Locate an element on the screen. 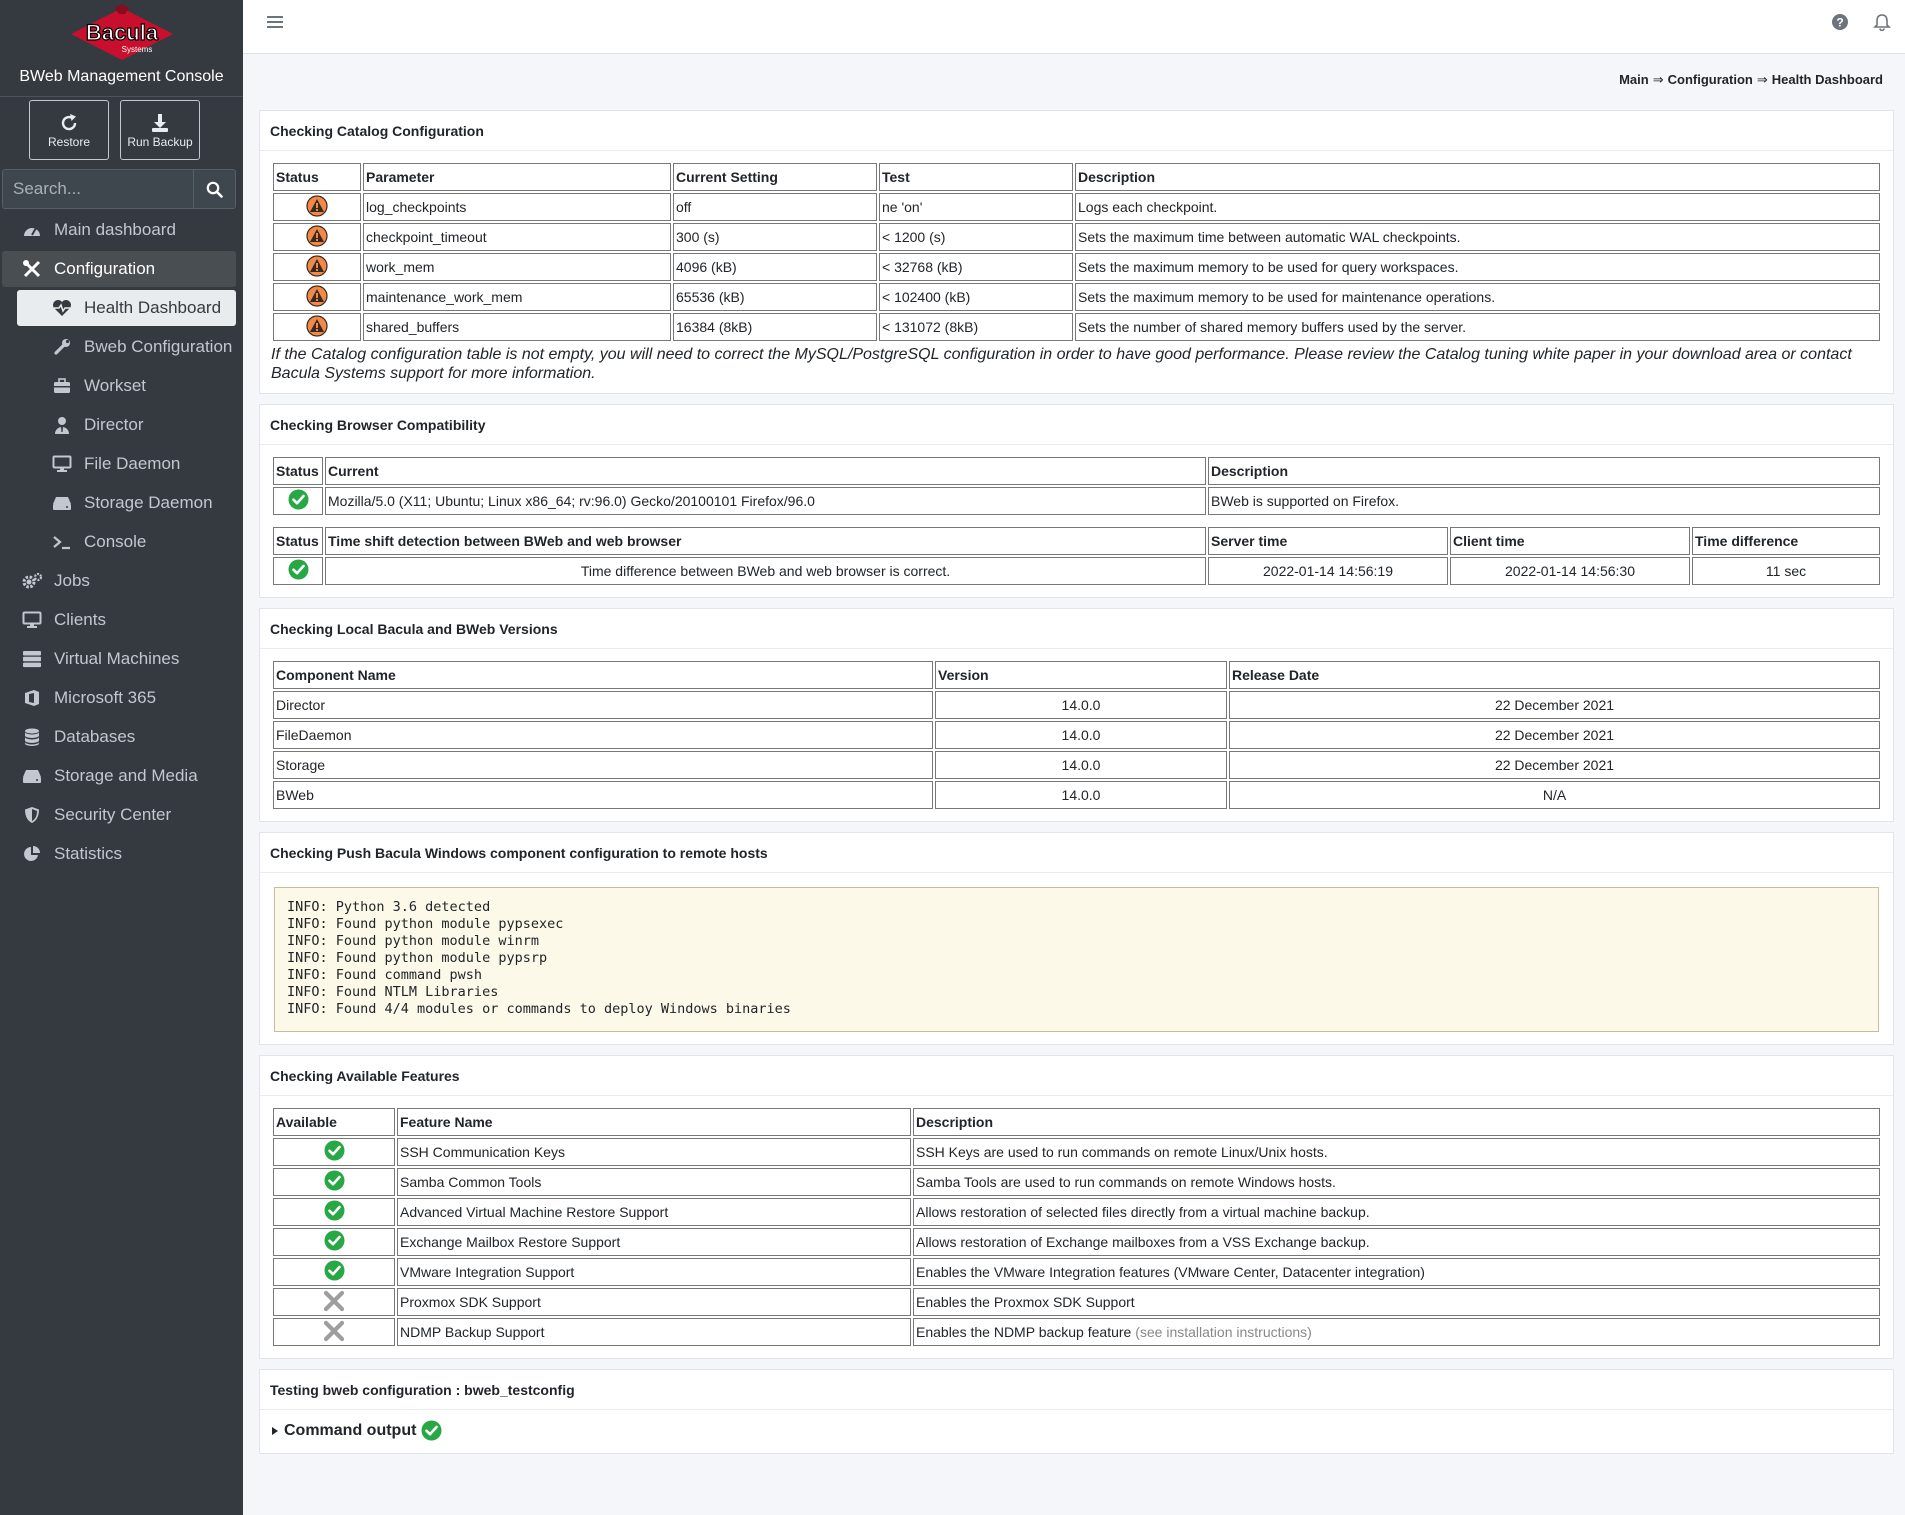  help-icon: ? is located at coordinates (1840, 24).